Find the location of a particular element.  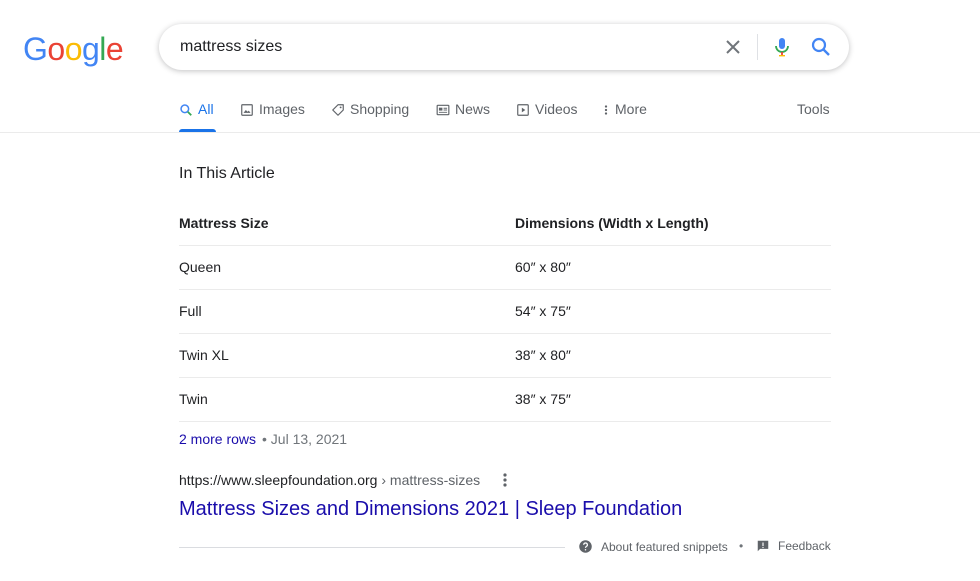

tab-label: Shopping is located at coordinates (380, 109).